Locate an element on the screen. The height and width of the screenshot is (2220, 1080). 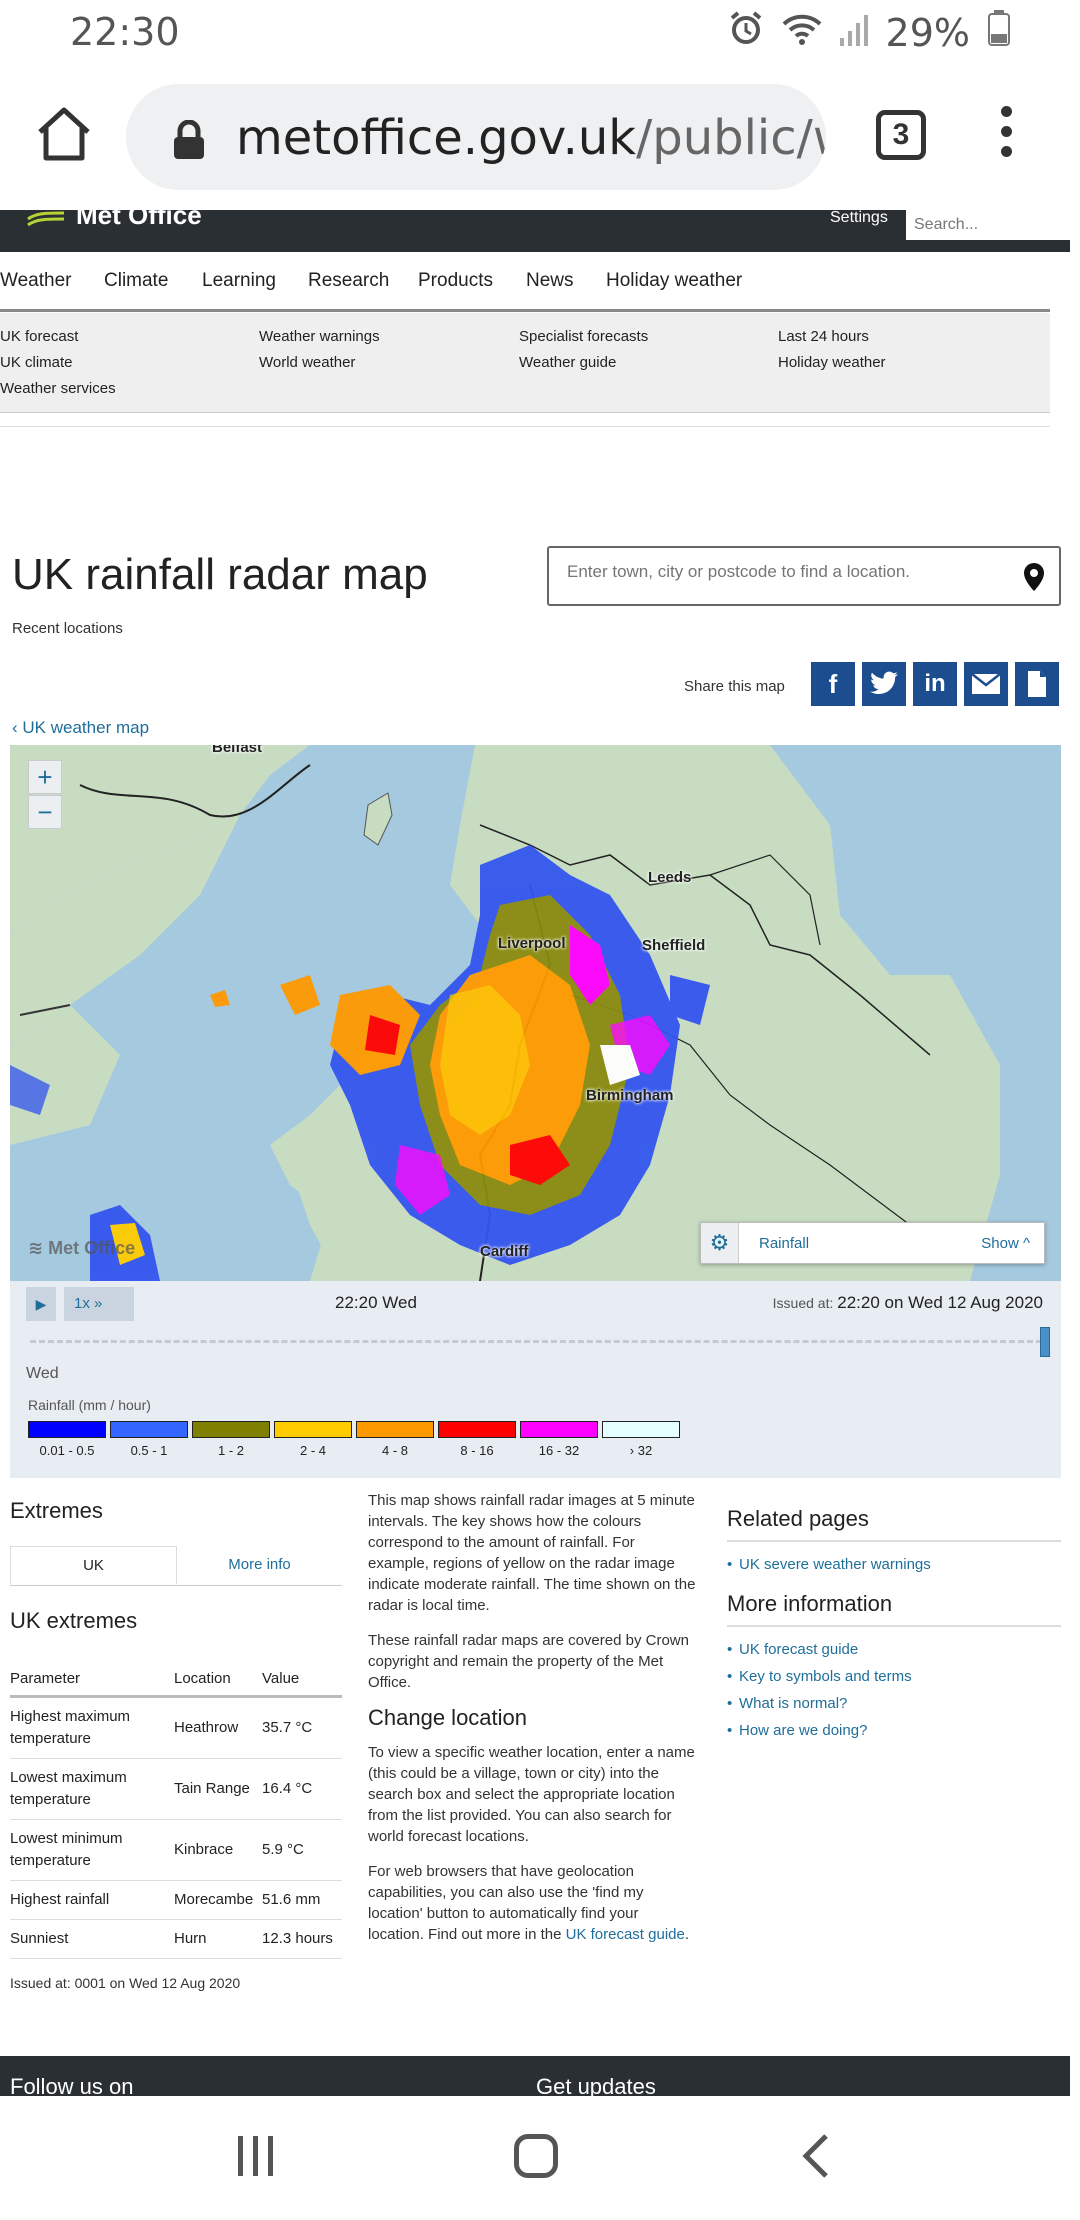
tab-switcher-button: 3 is located at coordinates (901, 135).